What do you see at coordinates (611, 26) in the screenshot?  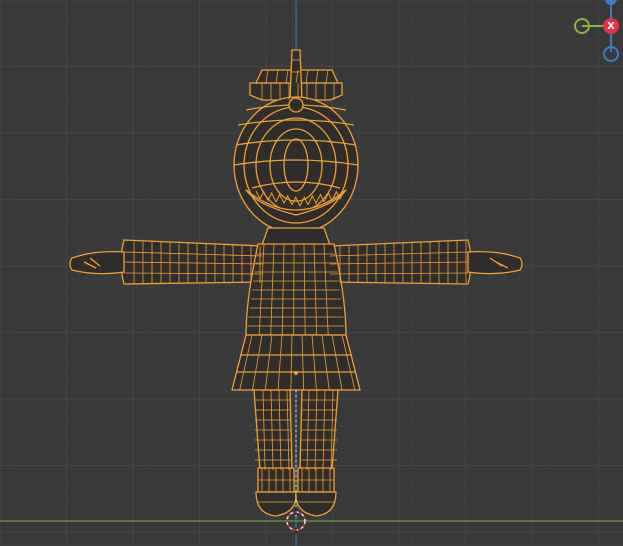 I see `gizmo-x-axis` at bounding box center [611, 26].